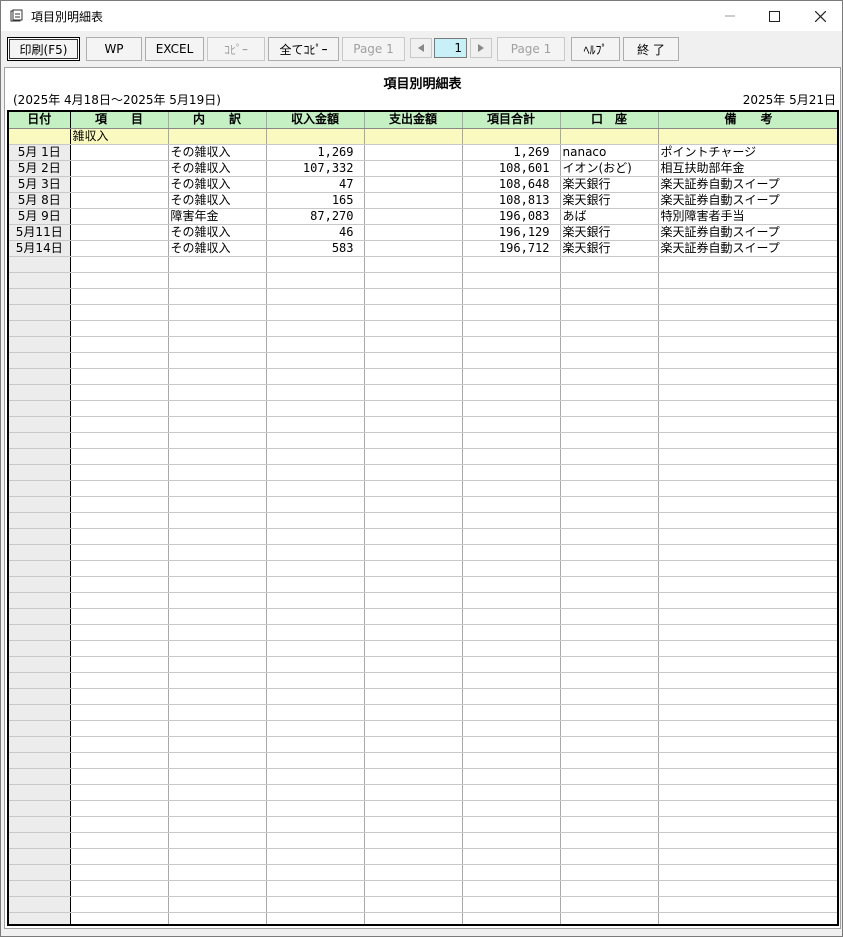 The width and height of the screenshot is (843, 937). I want to click on print-button: 印刷(F5), so click(43, 49).